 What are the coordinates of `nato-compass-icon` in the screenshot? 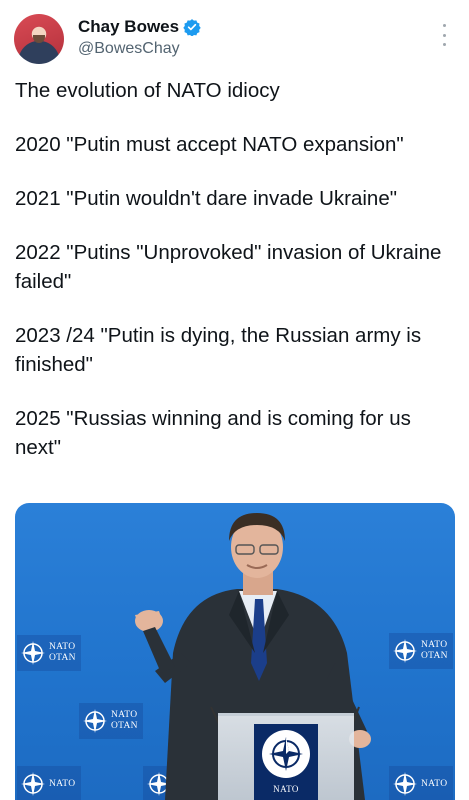 It's located at (286, 754).